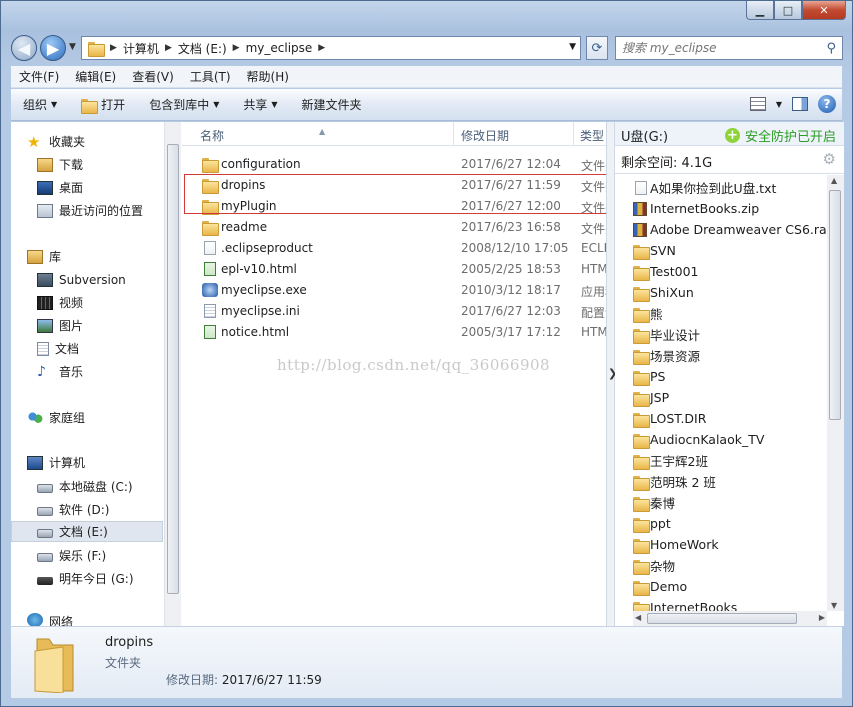  I want to click on back-button: ◀, so click(24, 48).